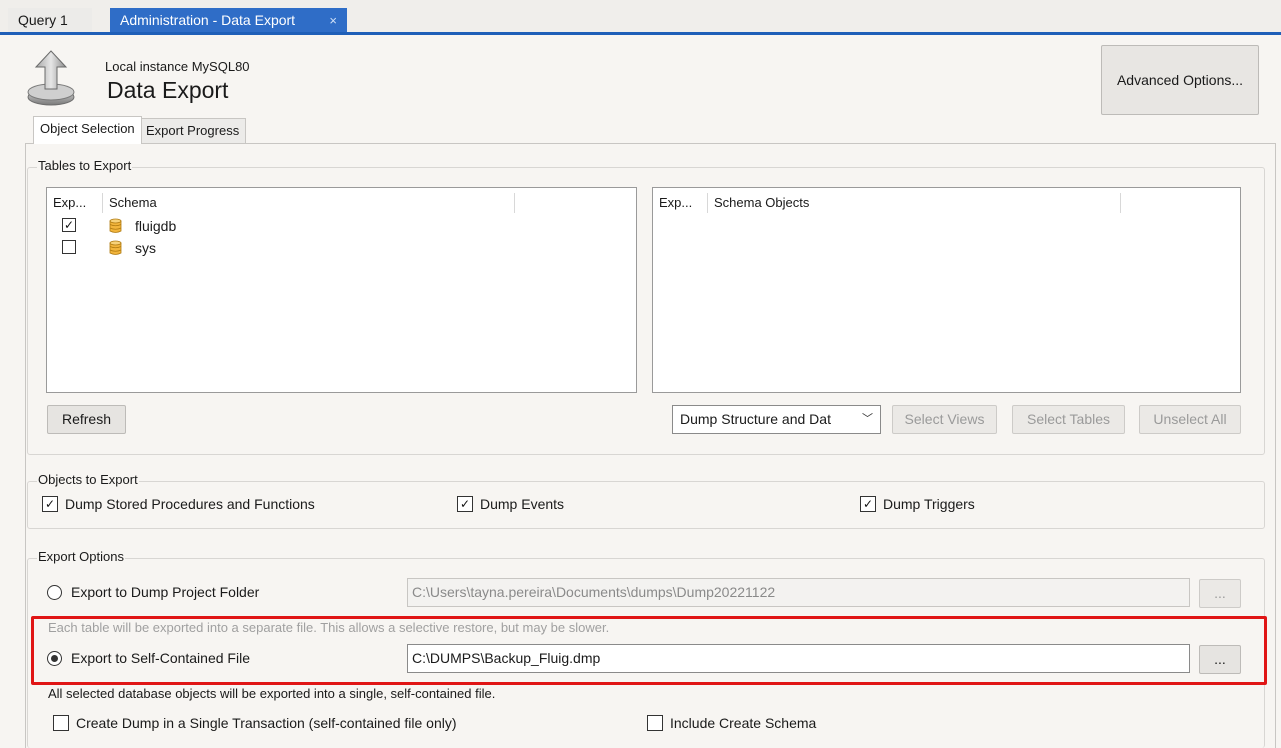 Image resolution: width=1281 pixels, height=748 pixels. What do you see at coordinates (649, 650) in the screenshot?
I see `highlight-annotation-box` at bounding box center [649, 650].